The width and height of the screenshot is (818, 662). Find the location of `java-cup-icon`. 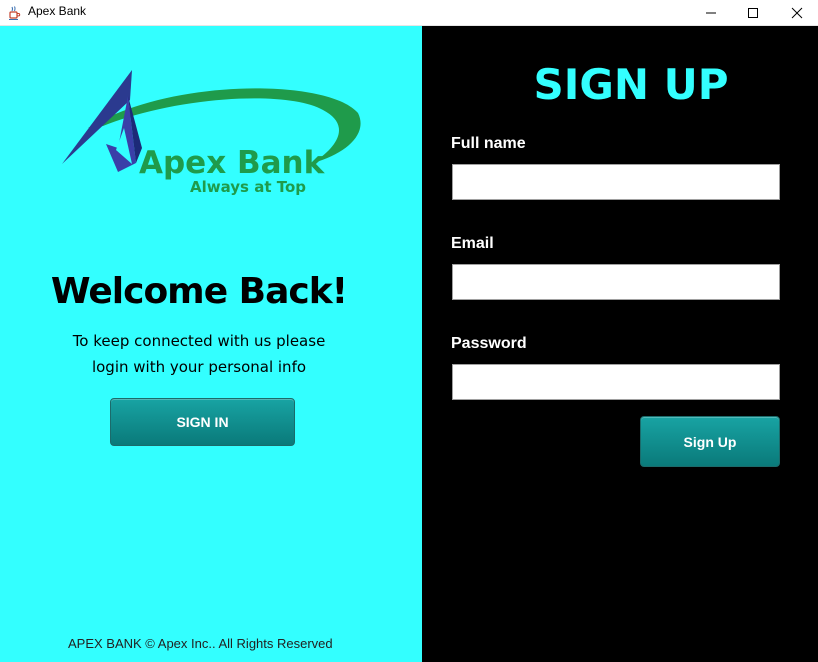

java-cup-icon is located at coordinates (14, 13).